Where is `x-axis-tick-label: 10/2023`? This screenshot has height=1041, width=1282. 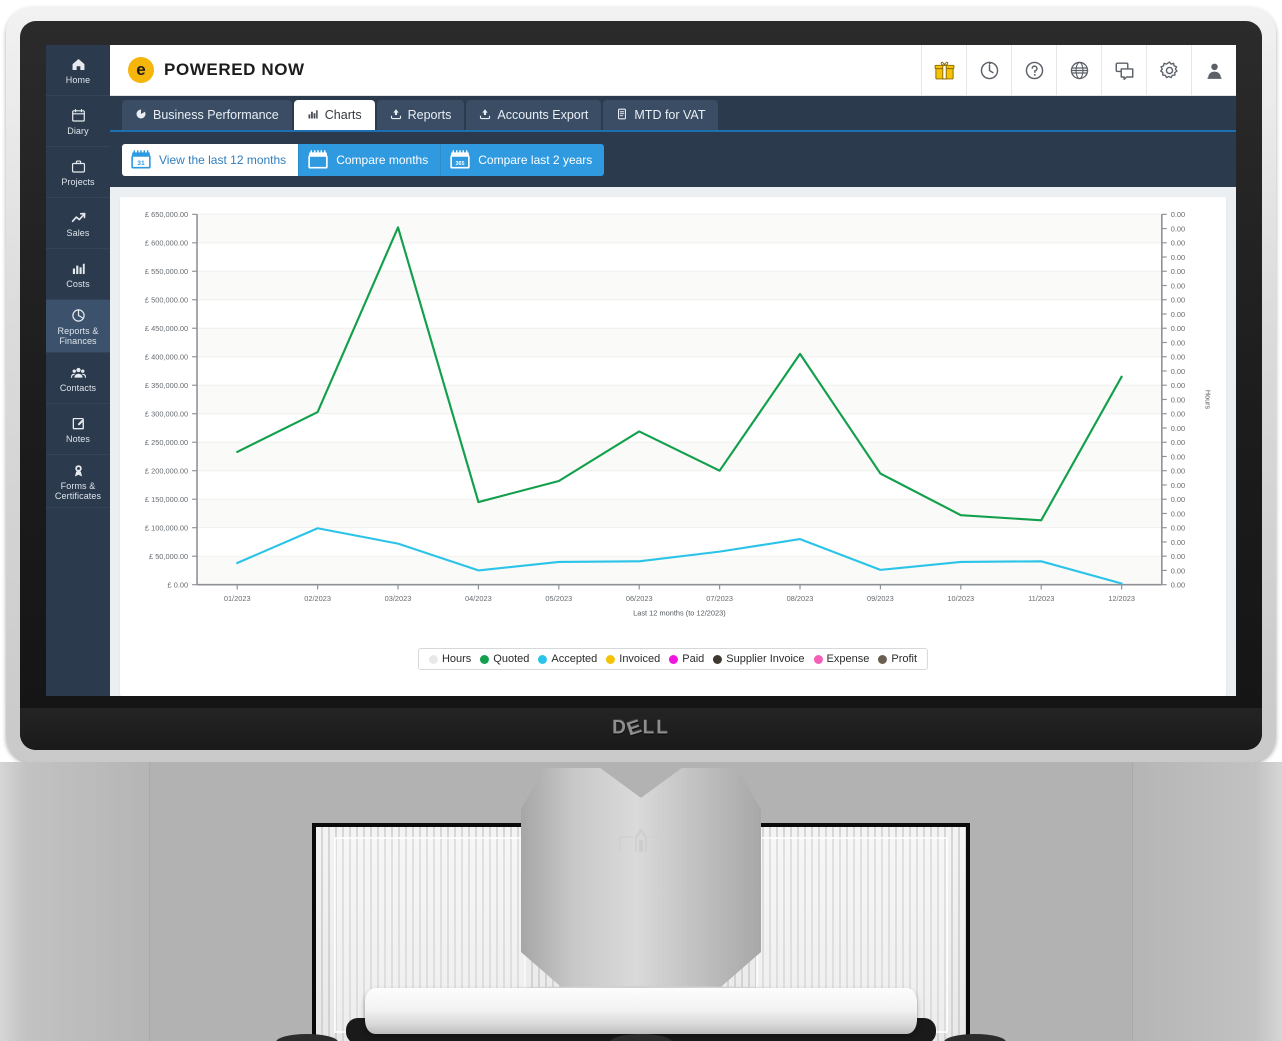
x-axis-tick-label: 10/2023 is located at coordinates (960, 598).